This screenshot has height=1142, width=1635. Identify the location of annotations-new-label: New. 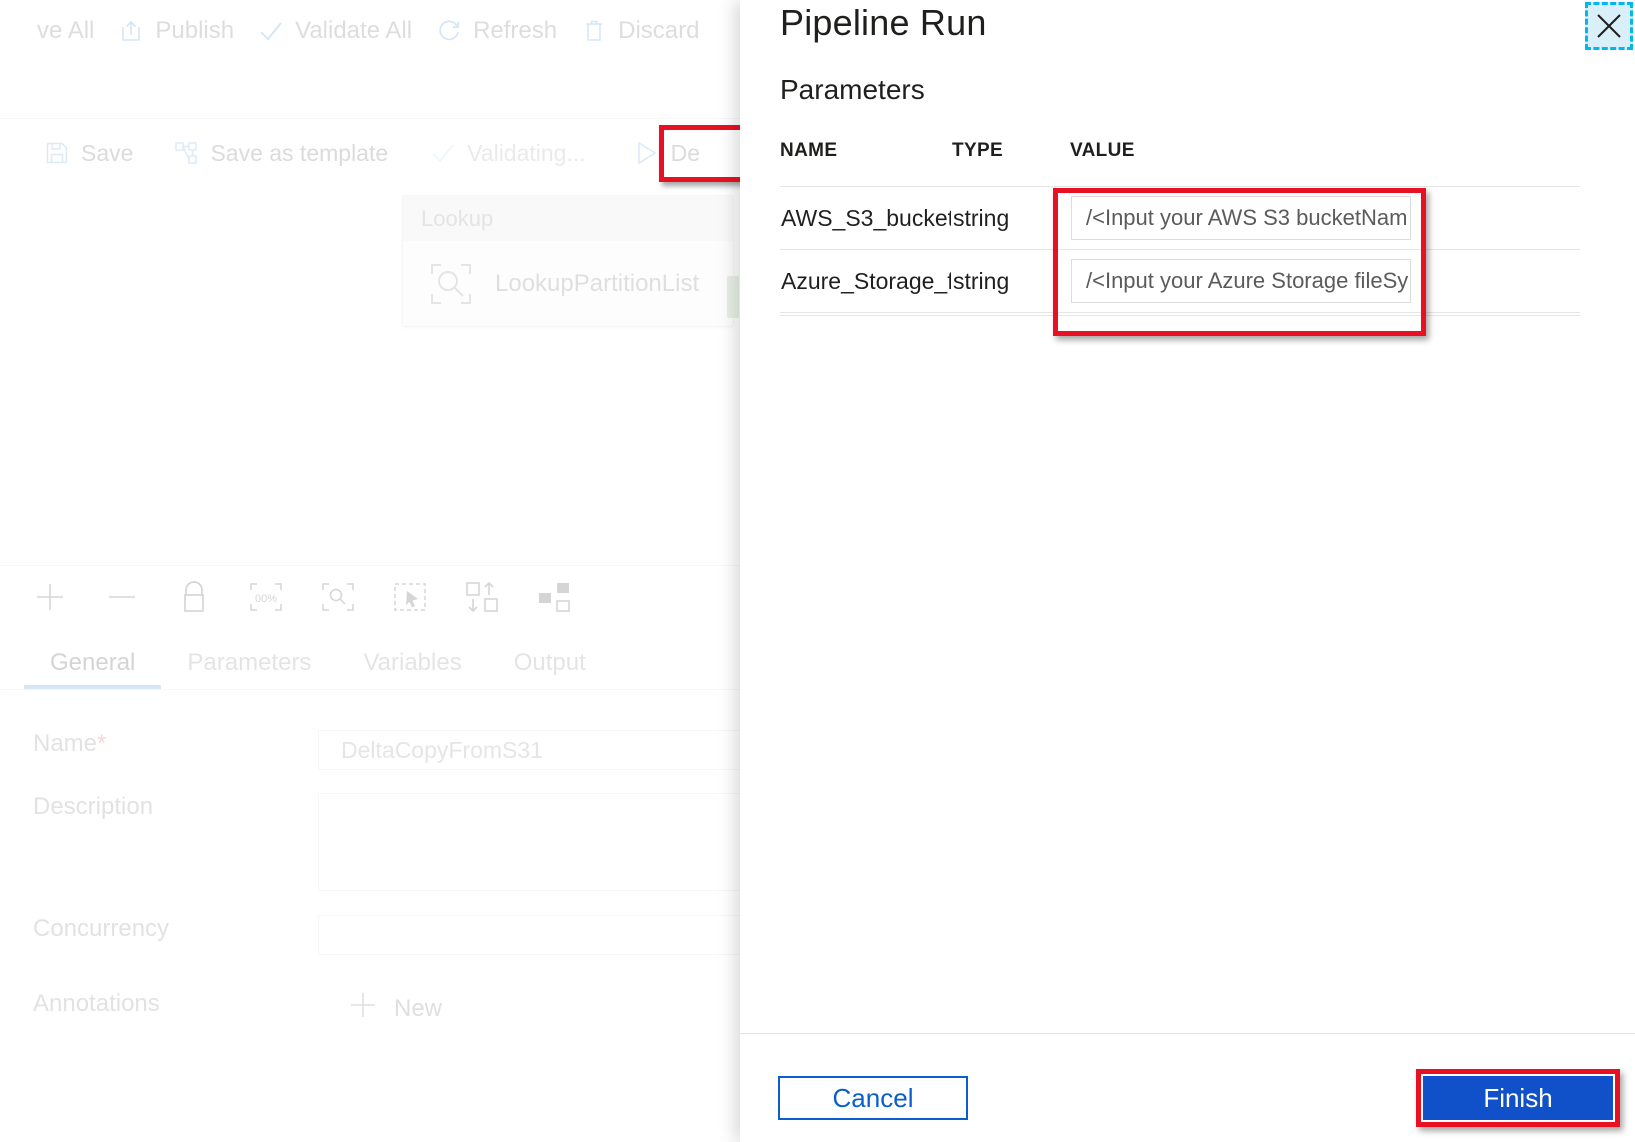
(418, 1008).